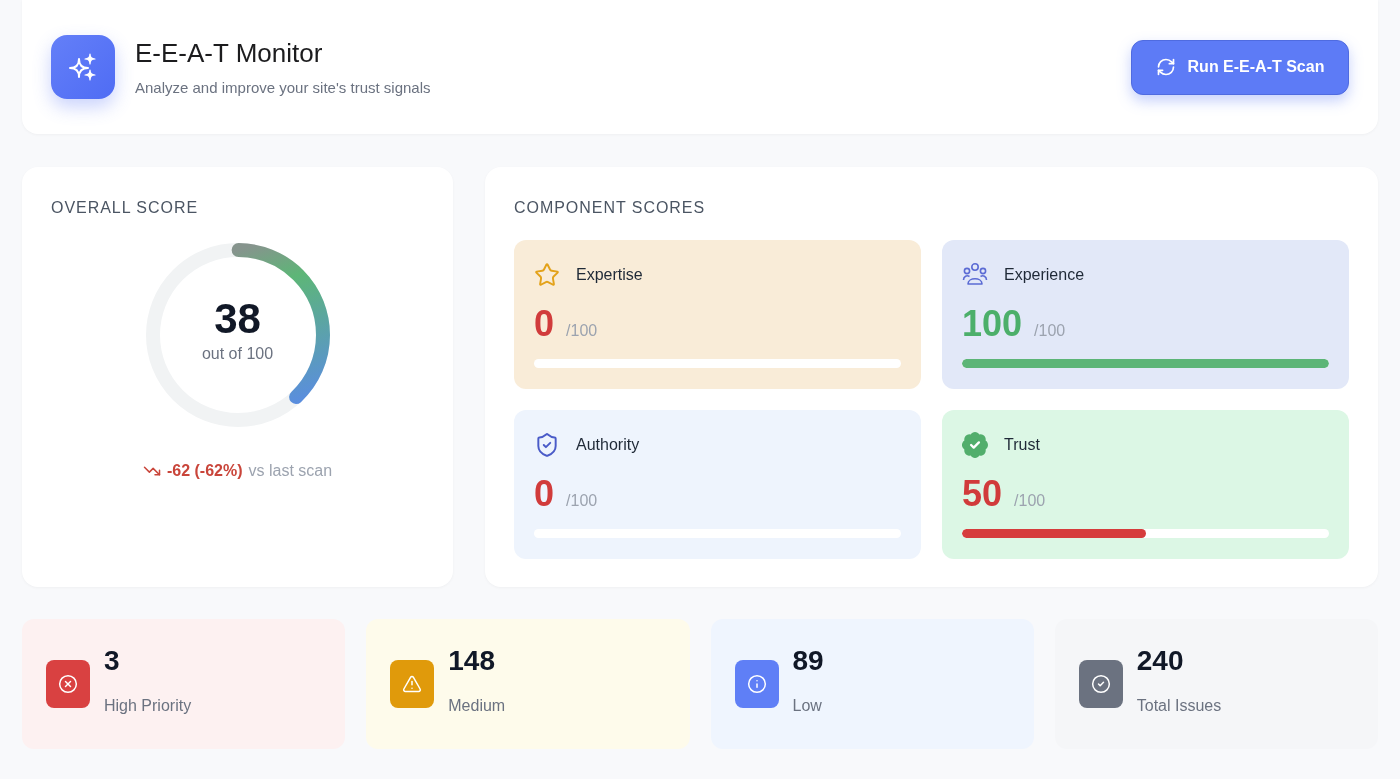  I want to click on issue-label: Medium, so click(477, 706).